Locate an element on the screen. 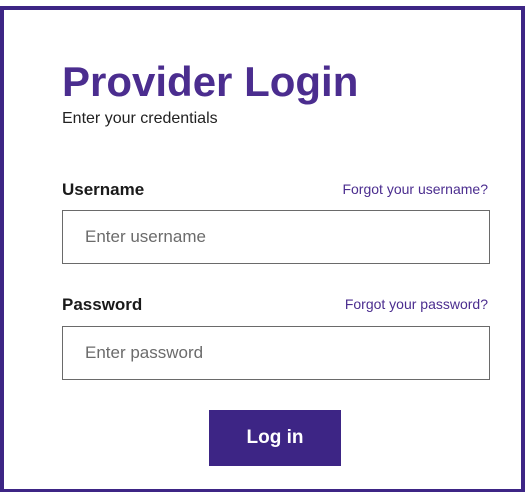  login-button: Log in is located at coordinates (275, 438).